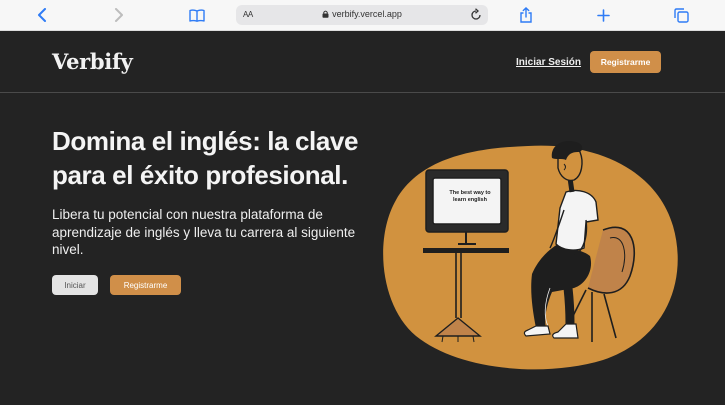  Describe the element at coordinates (526, 15) in the screenshot. I see `share-icon` at that location.